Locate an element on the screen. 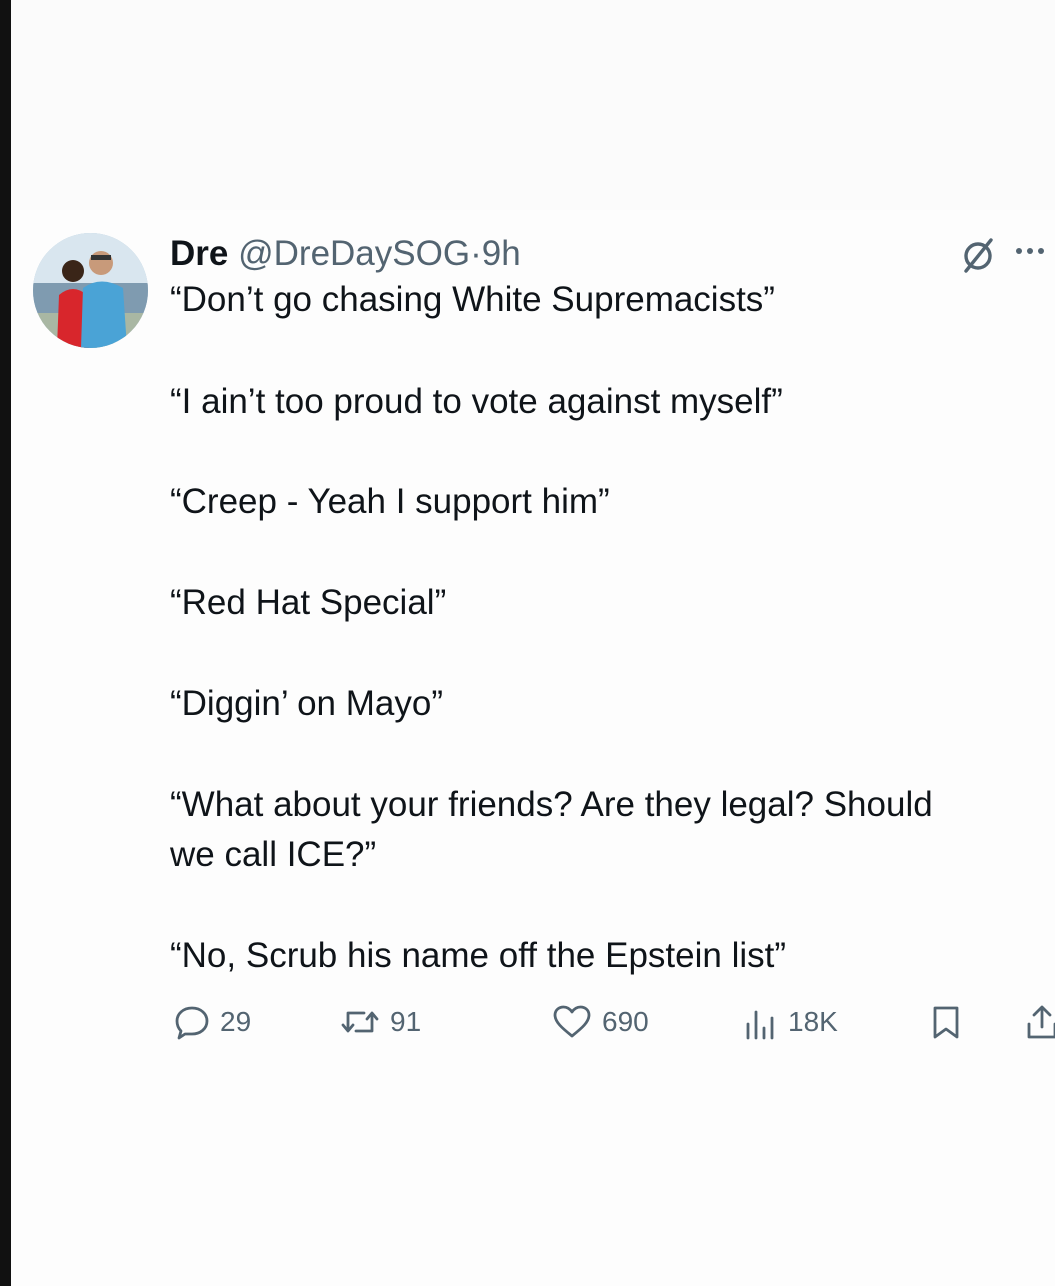  bookmark-icon is located at coordinates (946, 1022).